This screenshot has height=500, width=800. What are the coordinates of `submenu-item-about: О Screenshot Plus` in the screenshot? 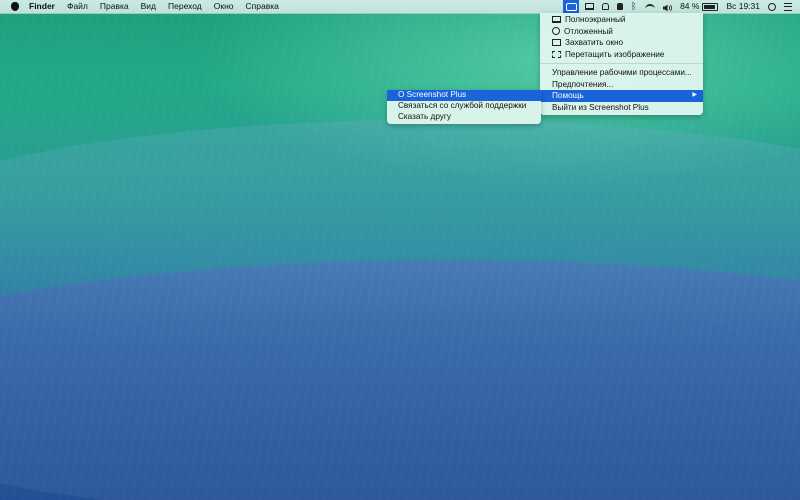 It's located at (464, 95).